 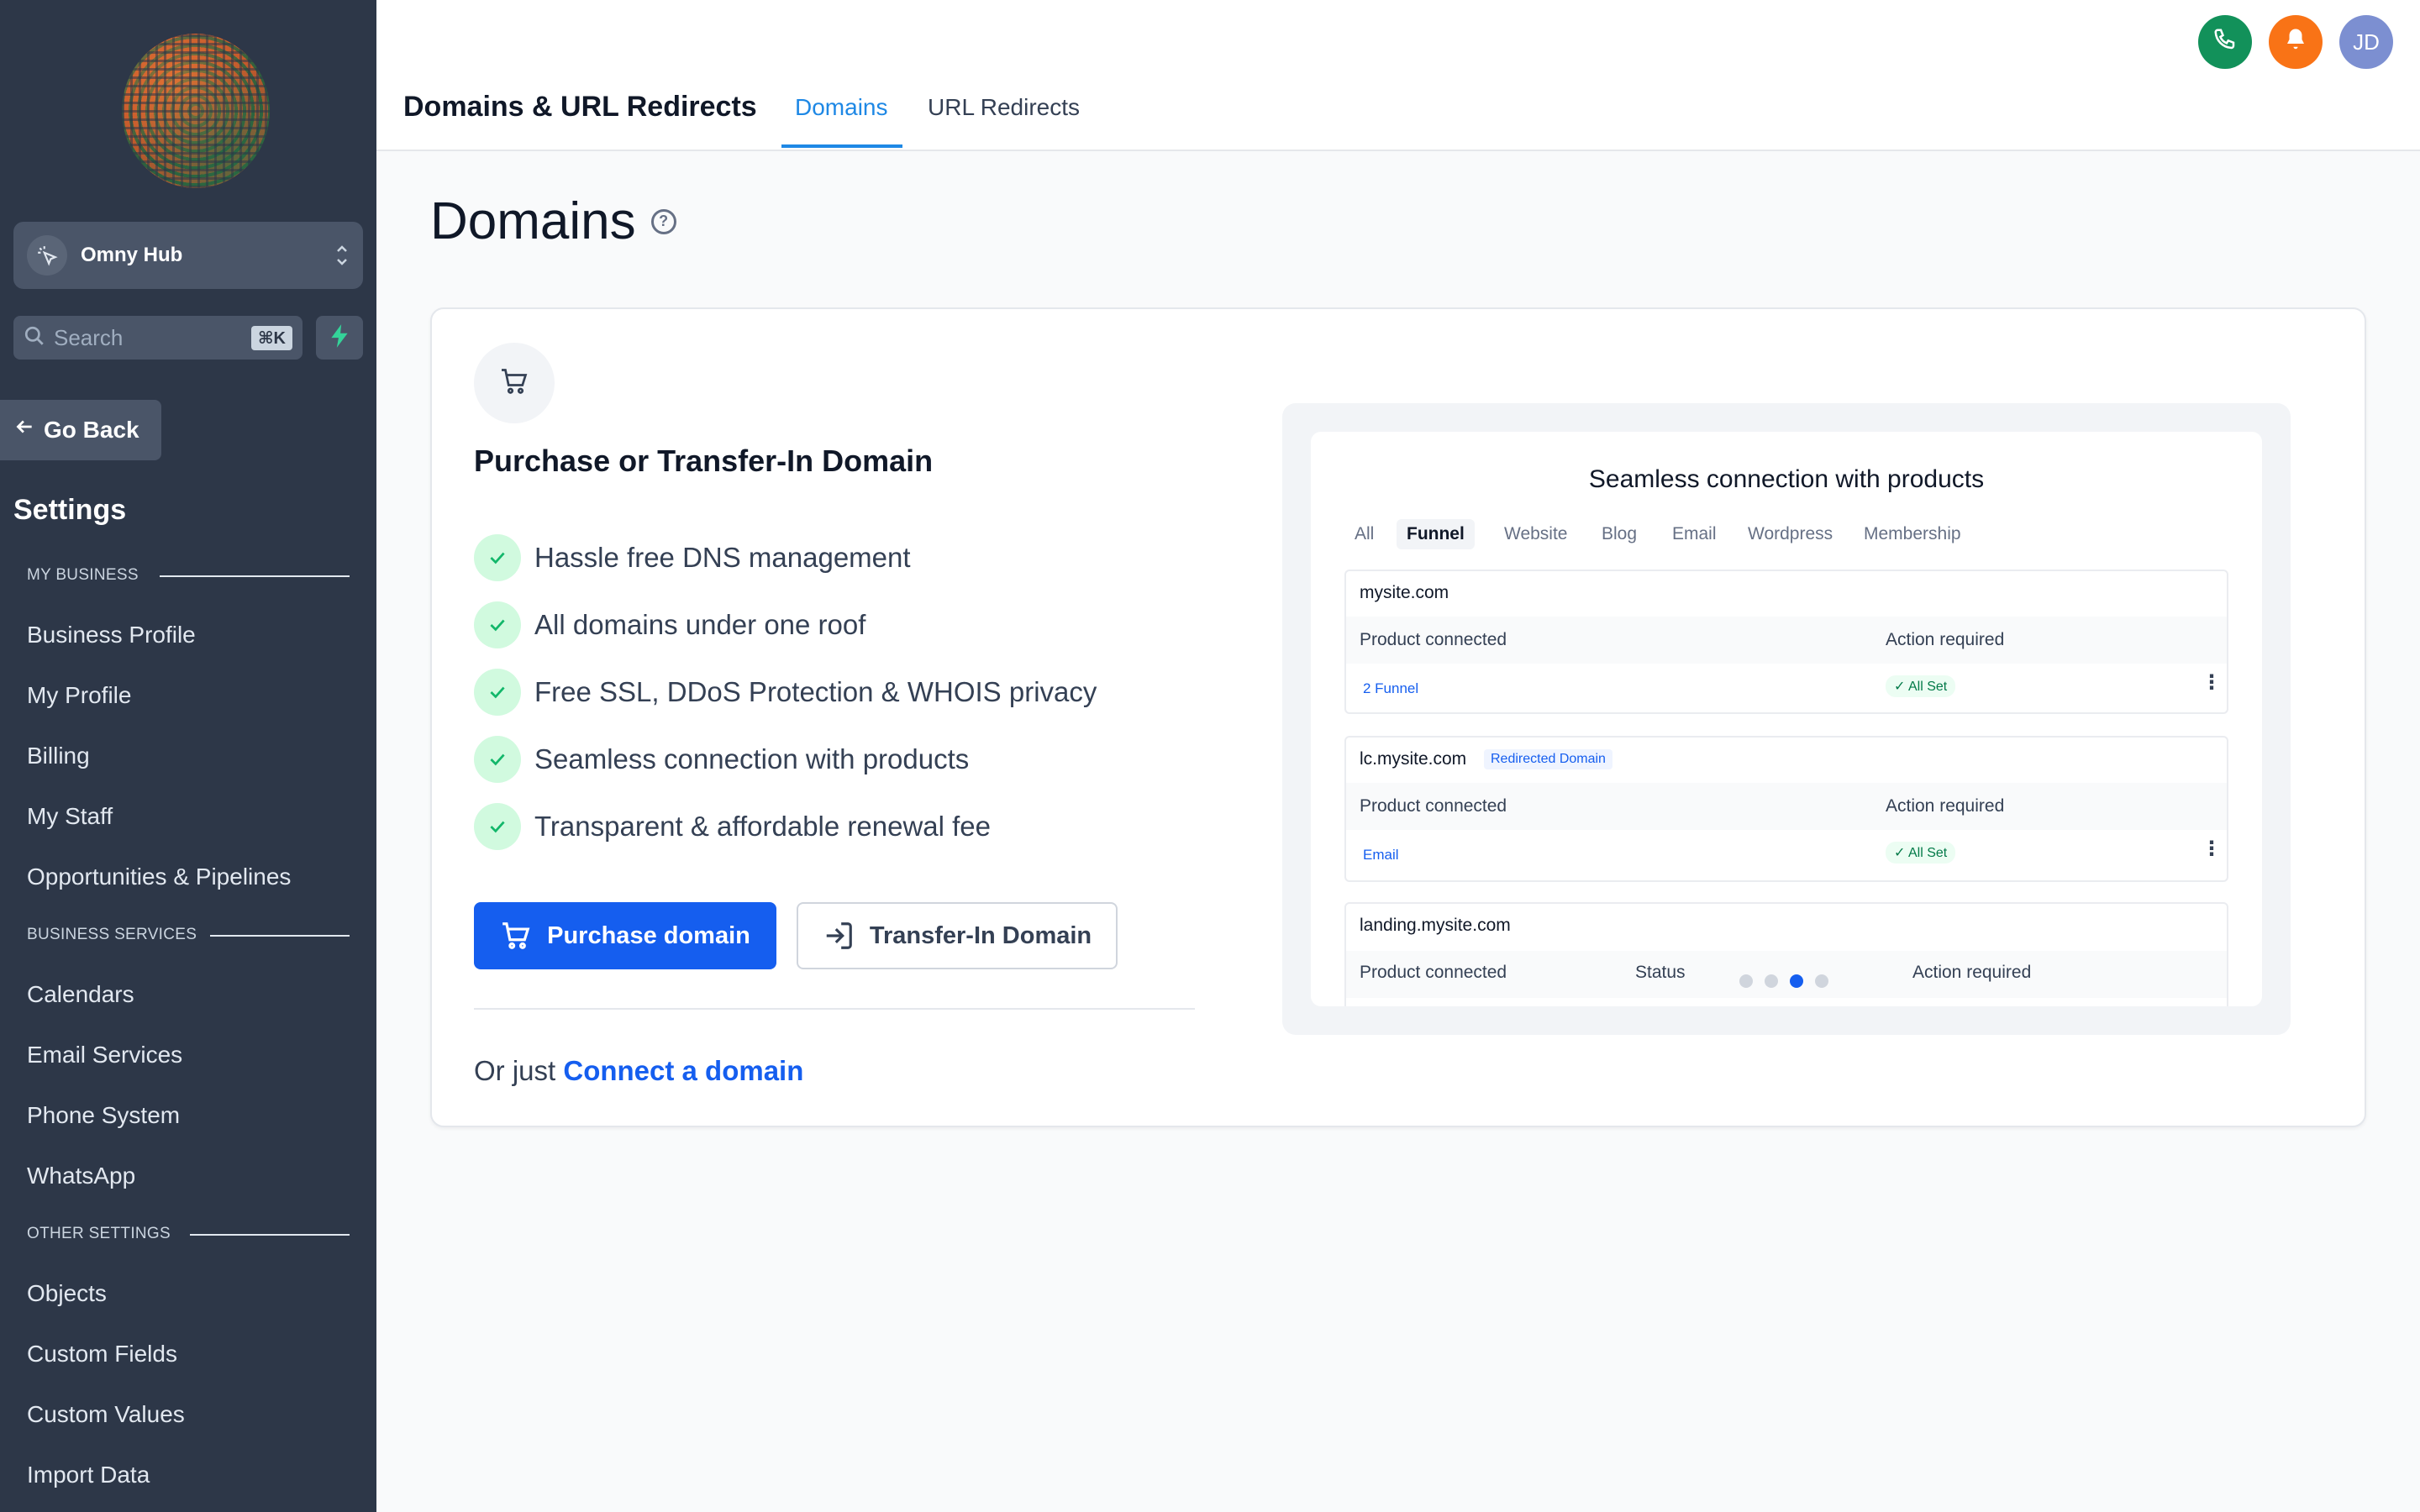 I want to click on connect-domain-link: Connect a domain, so click(x=683, y=1070).